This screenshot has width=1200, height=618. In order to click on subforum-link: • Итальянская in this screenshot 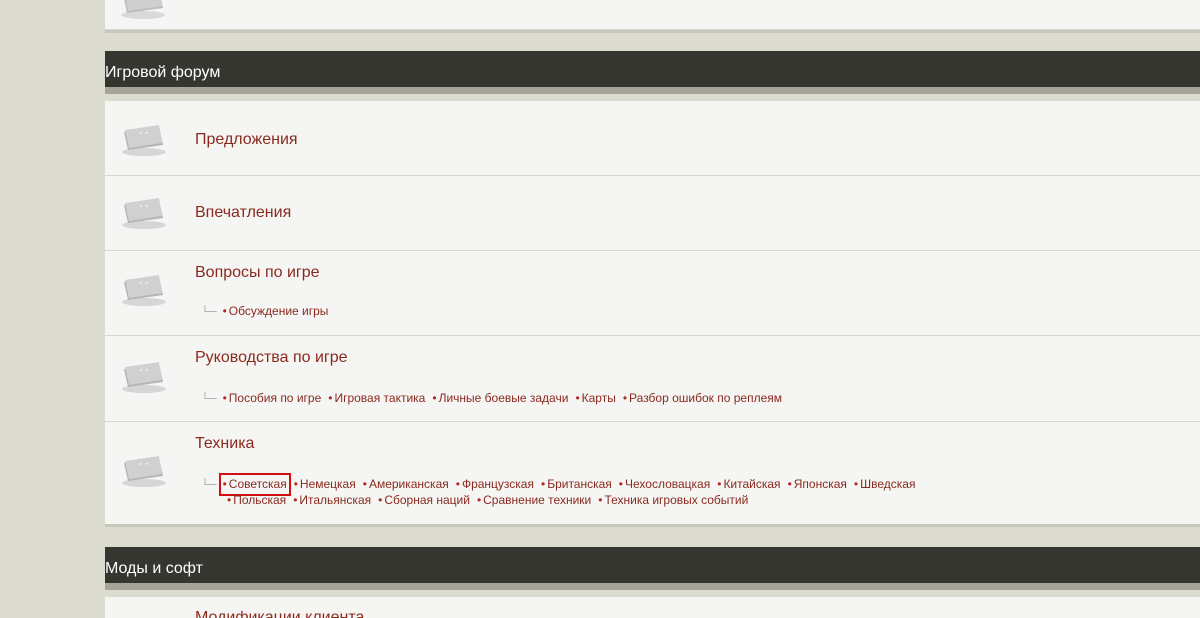, I will do `click(332, 500)`.